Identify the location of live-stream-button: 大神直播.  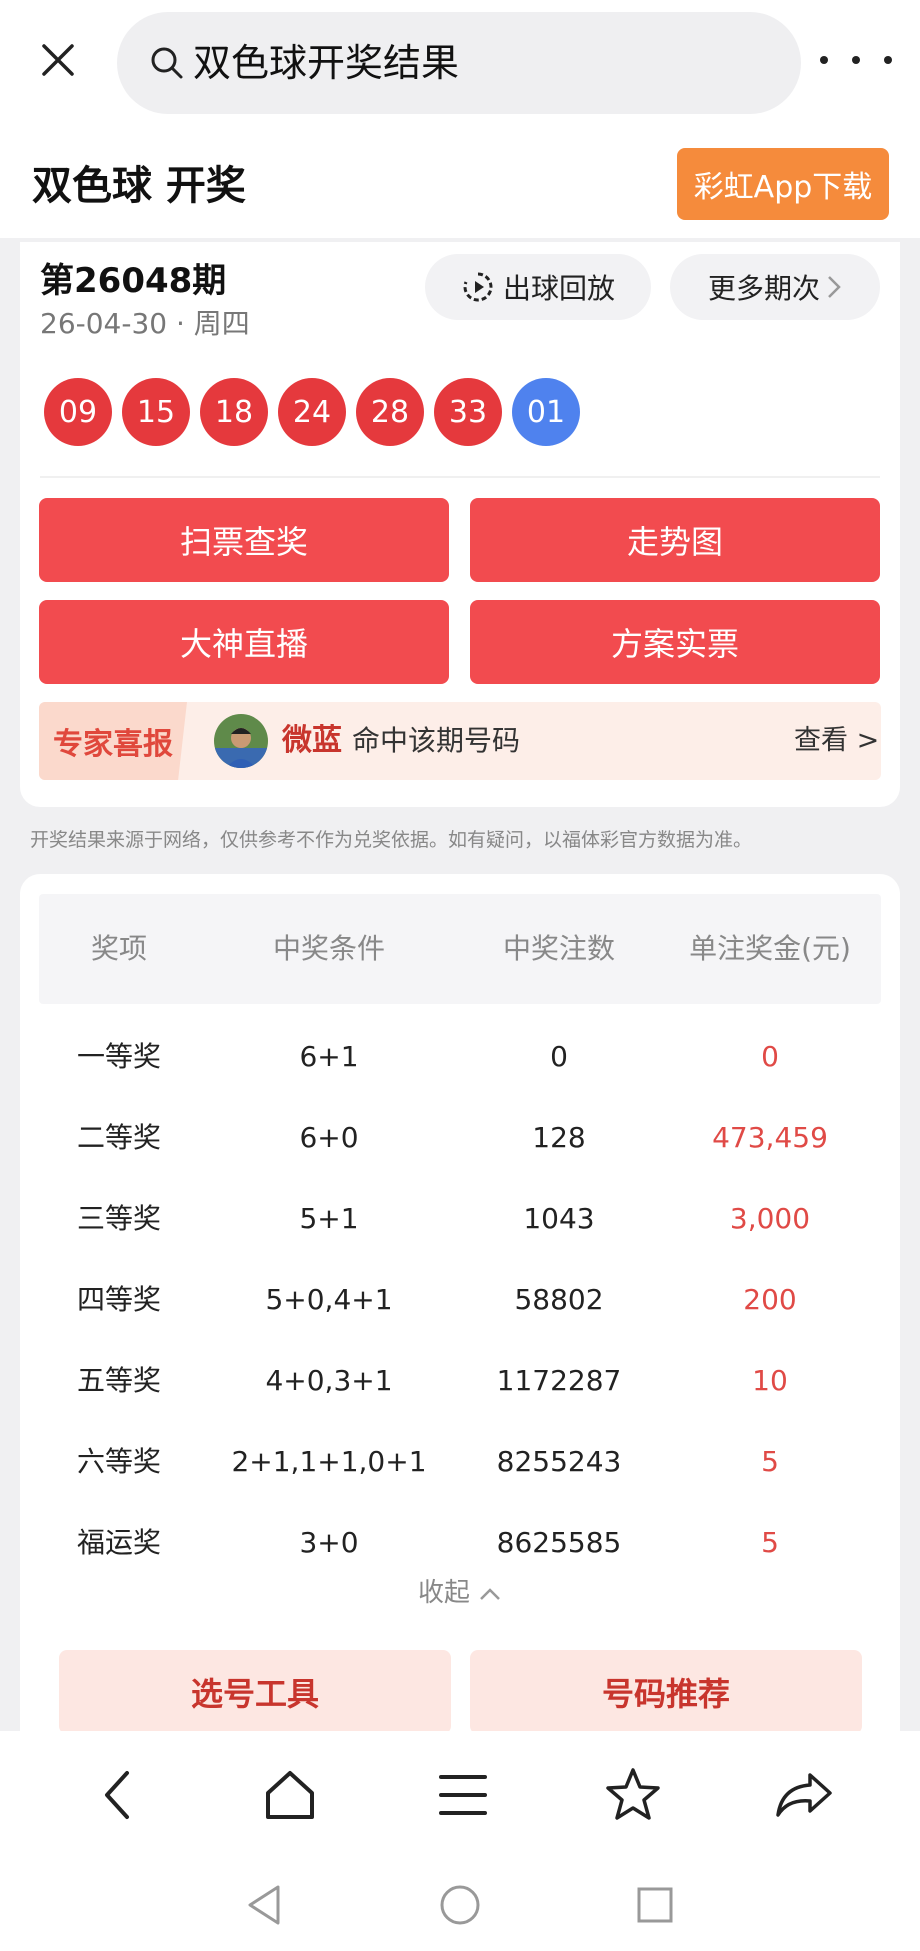
(244, 642).